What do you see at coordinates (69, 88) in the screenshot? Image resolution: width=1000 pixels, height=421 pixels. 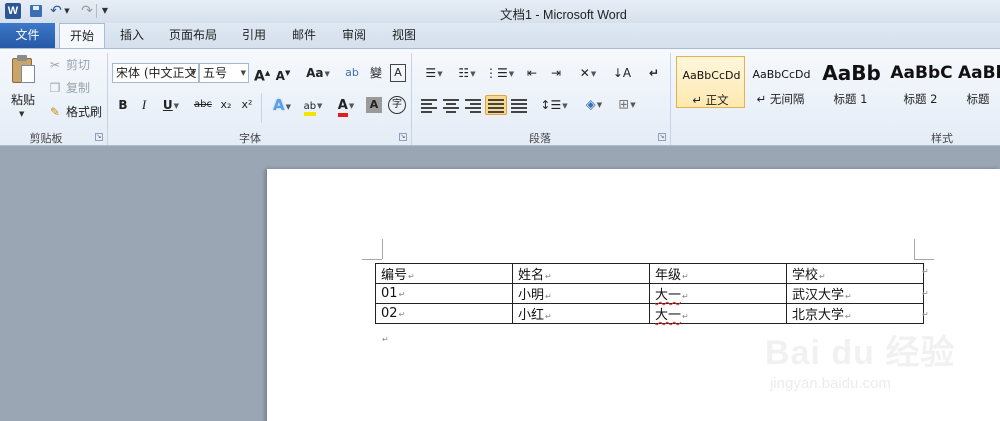 I see `copy-button: ❐ 复制` at bounding box center [69, 88].